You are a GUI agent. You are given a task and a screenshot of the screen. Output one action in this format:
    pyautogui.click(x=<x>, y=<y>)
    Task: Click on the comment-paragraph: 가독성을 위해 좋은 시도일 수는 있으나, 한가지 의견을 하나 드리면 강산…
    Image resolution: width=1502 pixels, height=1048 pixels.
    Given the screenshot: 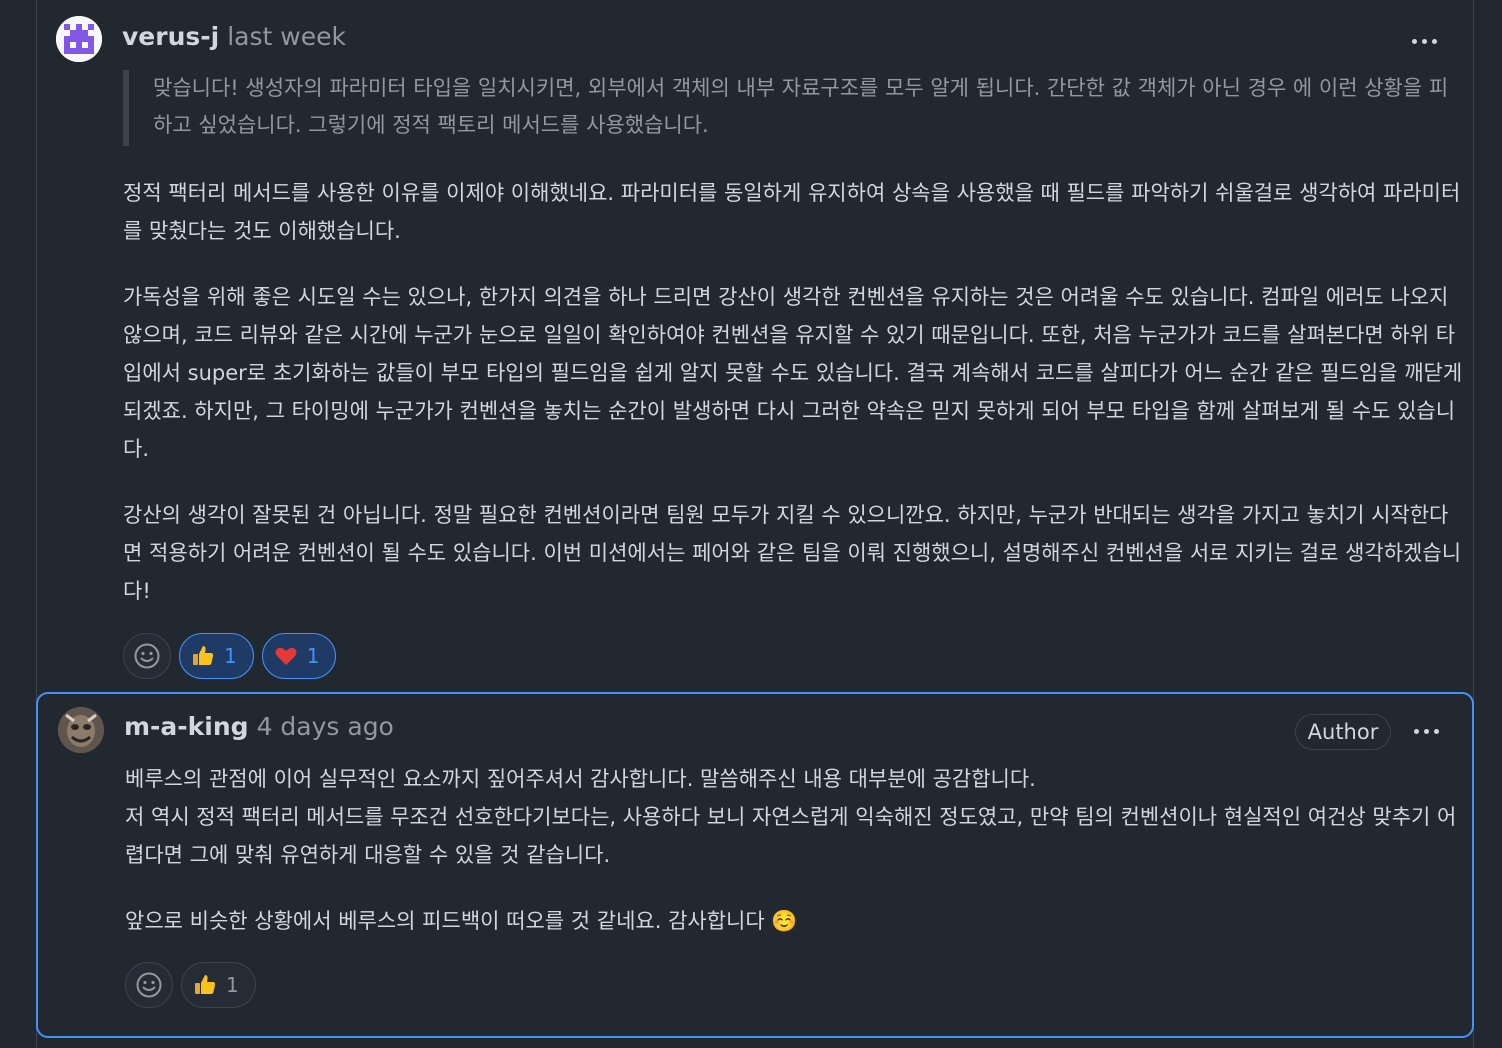 What is the action you would take?
    pyautogui.click(x=793, y=373)
    